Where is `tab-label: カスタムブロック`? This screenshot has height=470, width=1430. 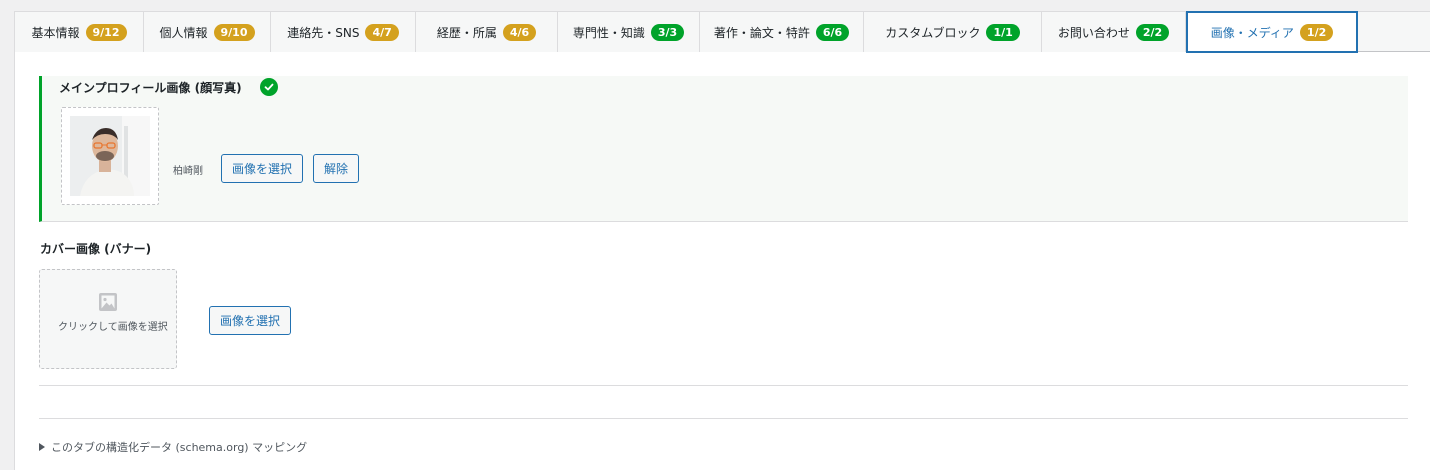
tab-label: カスタムブロック is located at coordinates (933, 32).